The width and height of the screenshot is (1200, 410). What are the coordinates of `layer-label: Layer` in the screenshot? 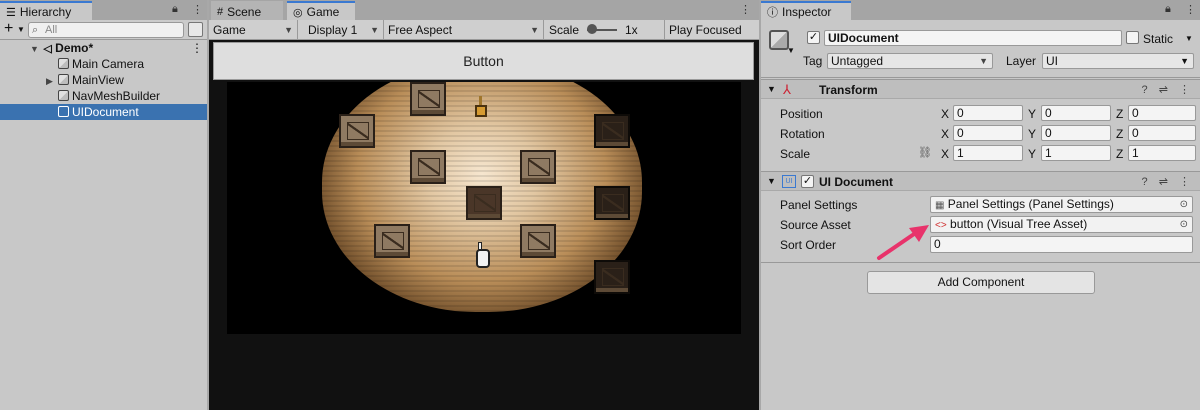 It's located at (1021, 61).